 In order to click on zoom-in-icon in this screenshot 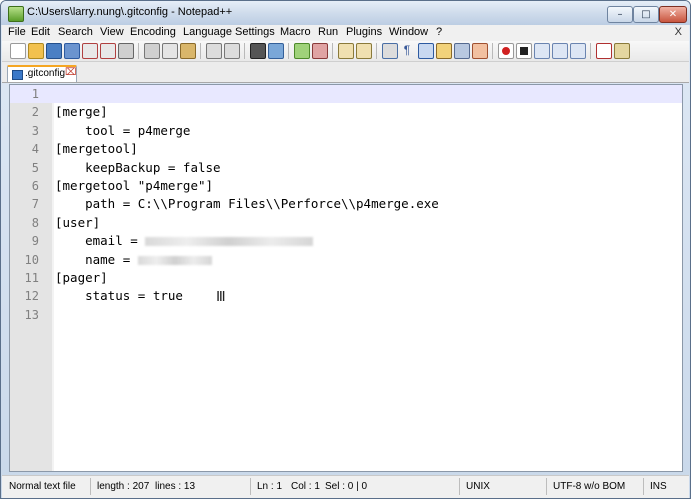, I will do `click(302, 51)`.